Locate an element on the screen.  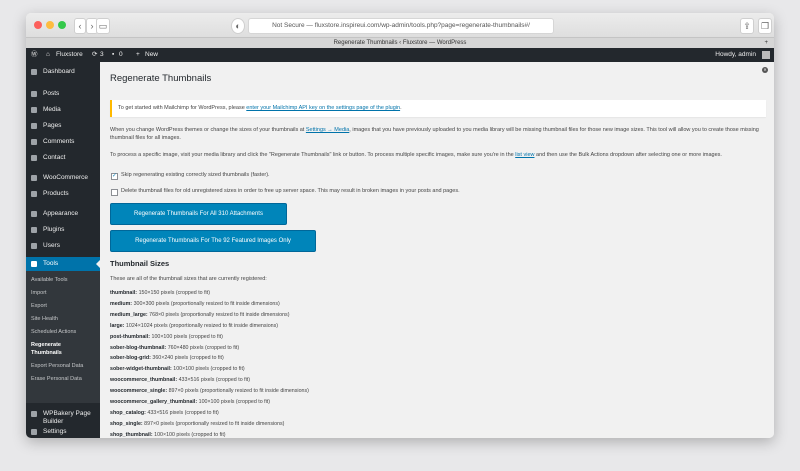
mail-icon is located at coordinates (34, 158).